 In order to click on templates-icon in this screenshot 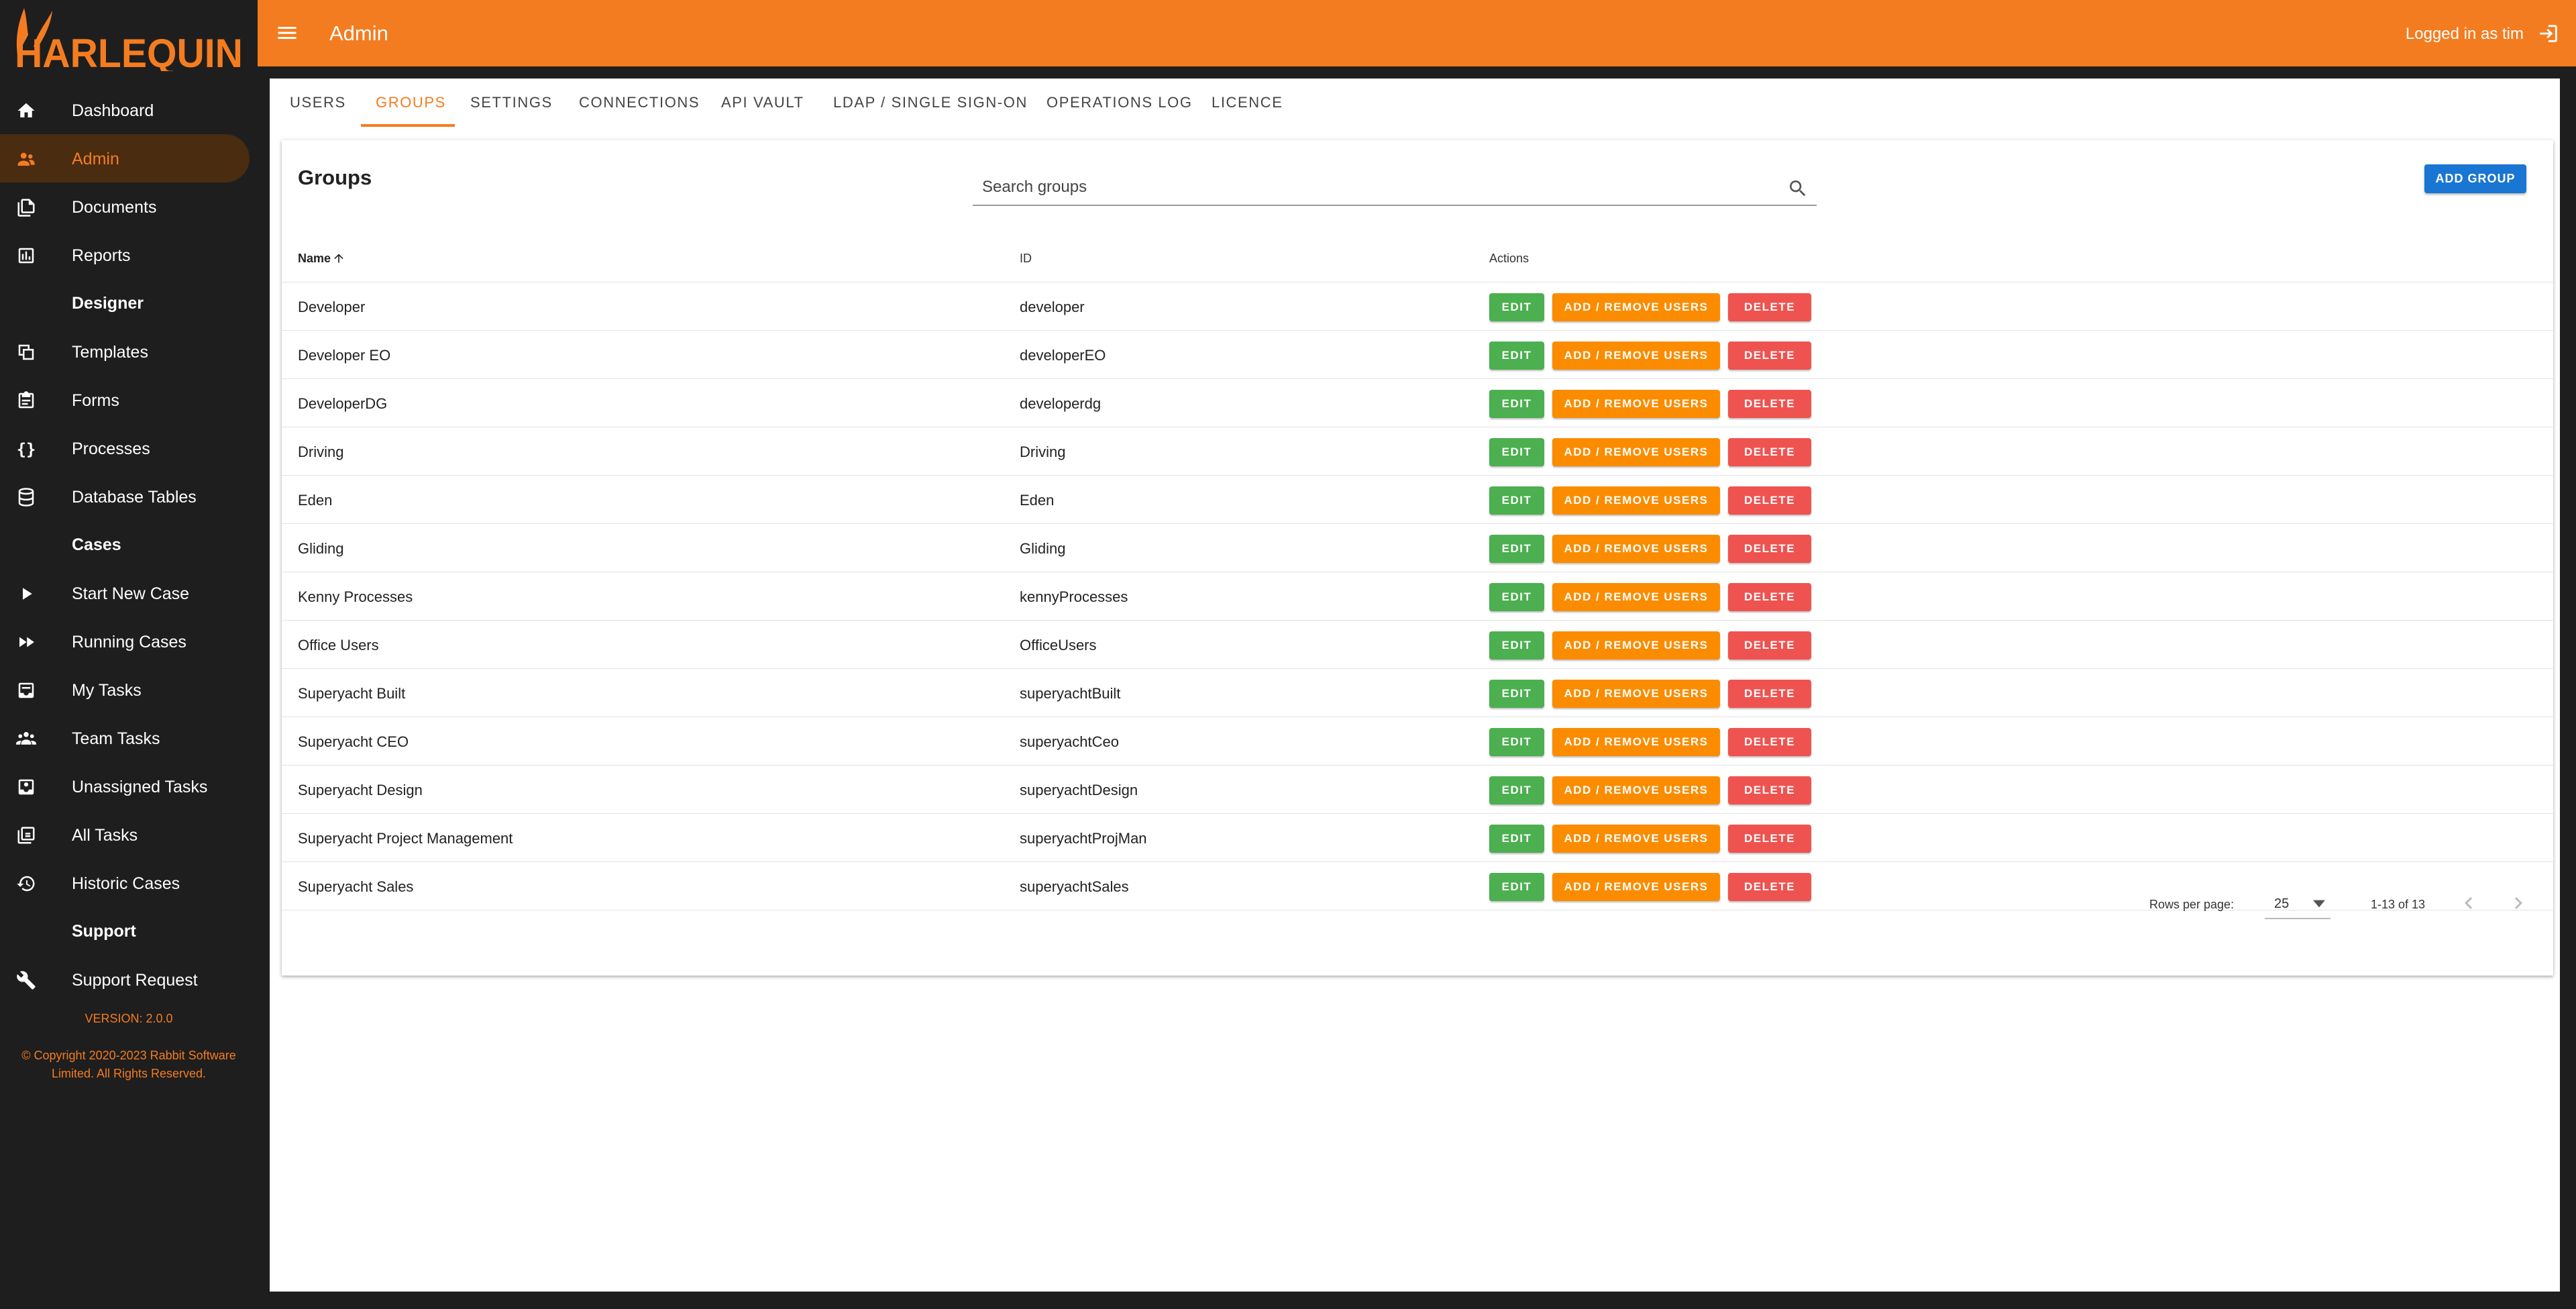, I will do `click(26, 352)`.